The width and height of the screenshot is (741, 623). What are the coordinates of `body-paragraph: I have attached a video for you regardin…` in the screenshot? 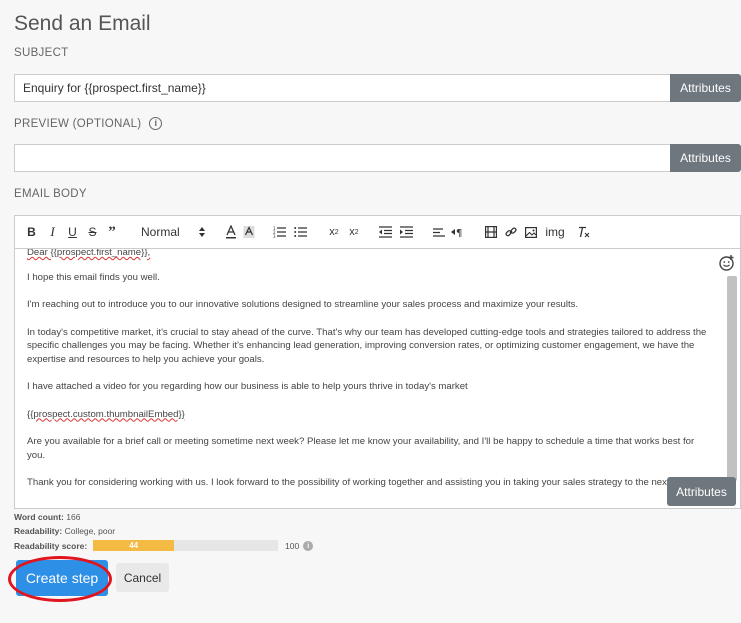 It's located at (247, 386).